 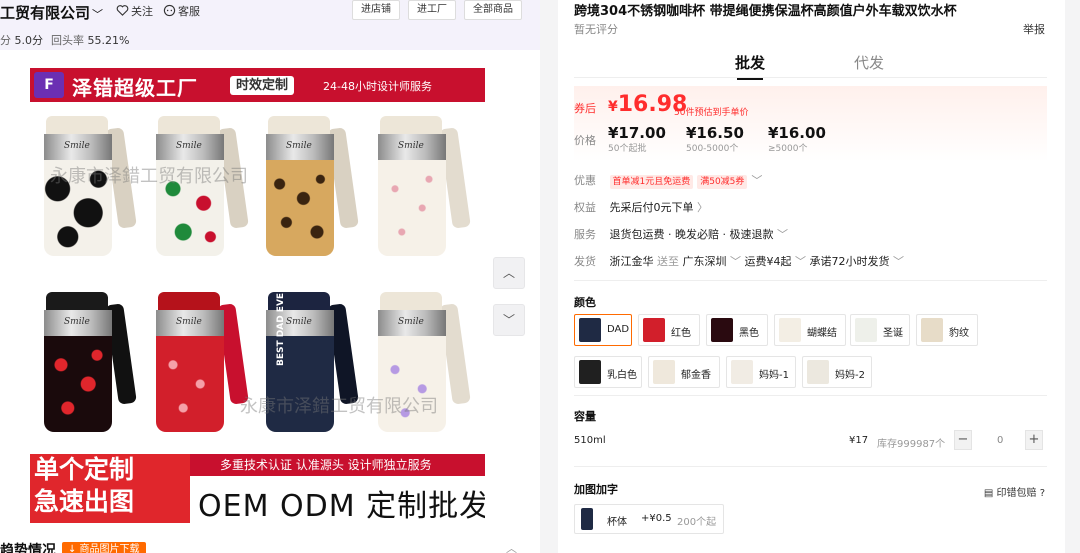 What do you see at coordinates (1000, 440) in the screenshot?
I see `quantity-input: 0` at bounding box center [1000, 440].